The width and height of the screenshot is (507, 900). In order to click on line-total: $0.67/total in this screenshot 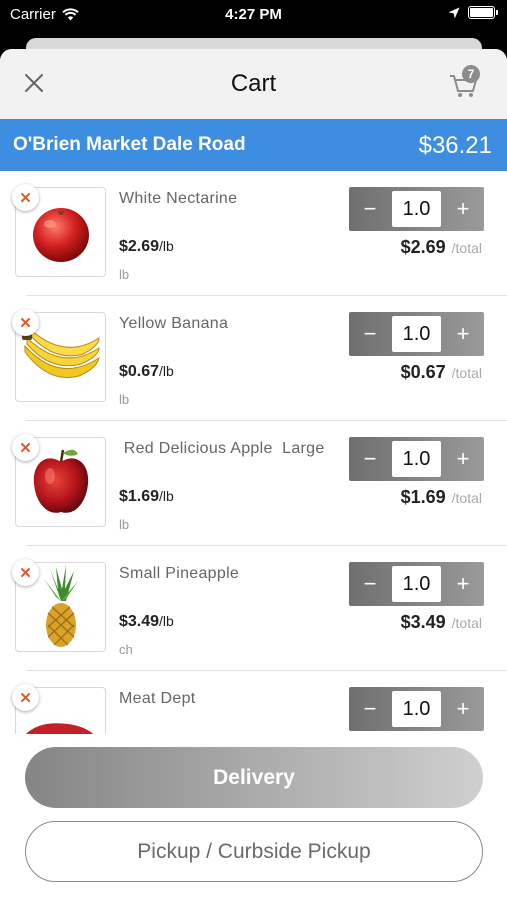, I will do `click(441, 372)`.